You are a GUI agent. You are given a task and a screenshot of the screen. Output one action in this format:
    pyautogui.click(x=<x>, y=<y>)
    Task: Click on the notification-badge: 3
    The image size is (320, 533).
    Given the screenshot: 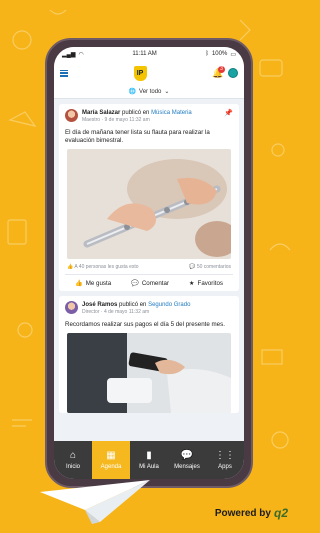 What is the action you would take?
    pyautogui.click(x=221, y=69)
    